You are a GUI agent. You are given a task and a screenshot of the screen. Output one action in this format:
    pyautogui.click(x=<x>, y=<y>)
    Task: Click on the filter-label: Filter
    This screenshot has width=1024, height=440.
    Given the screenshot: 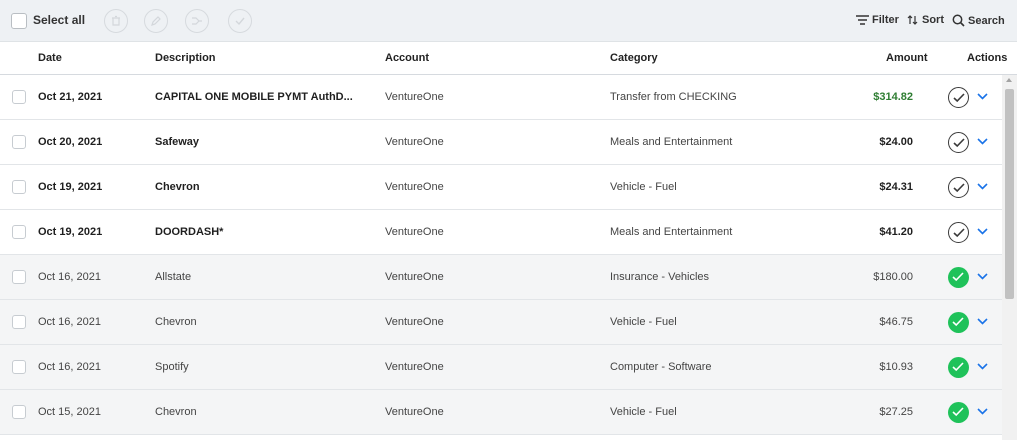 What is the action you would take?
    pyautogui.click(x=885, y=20)
    